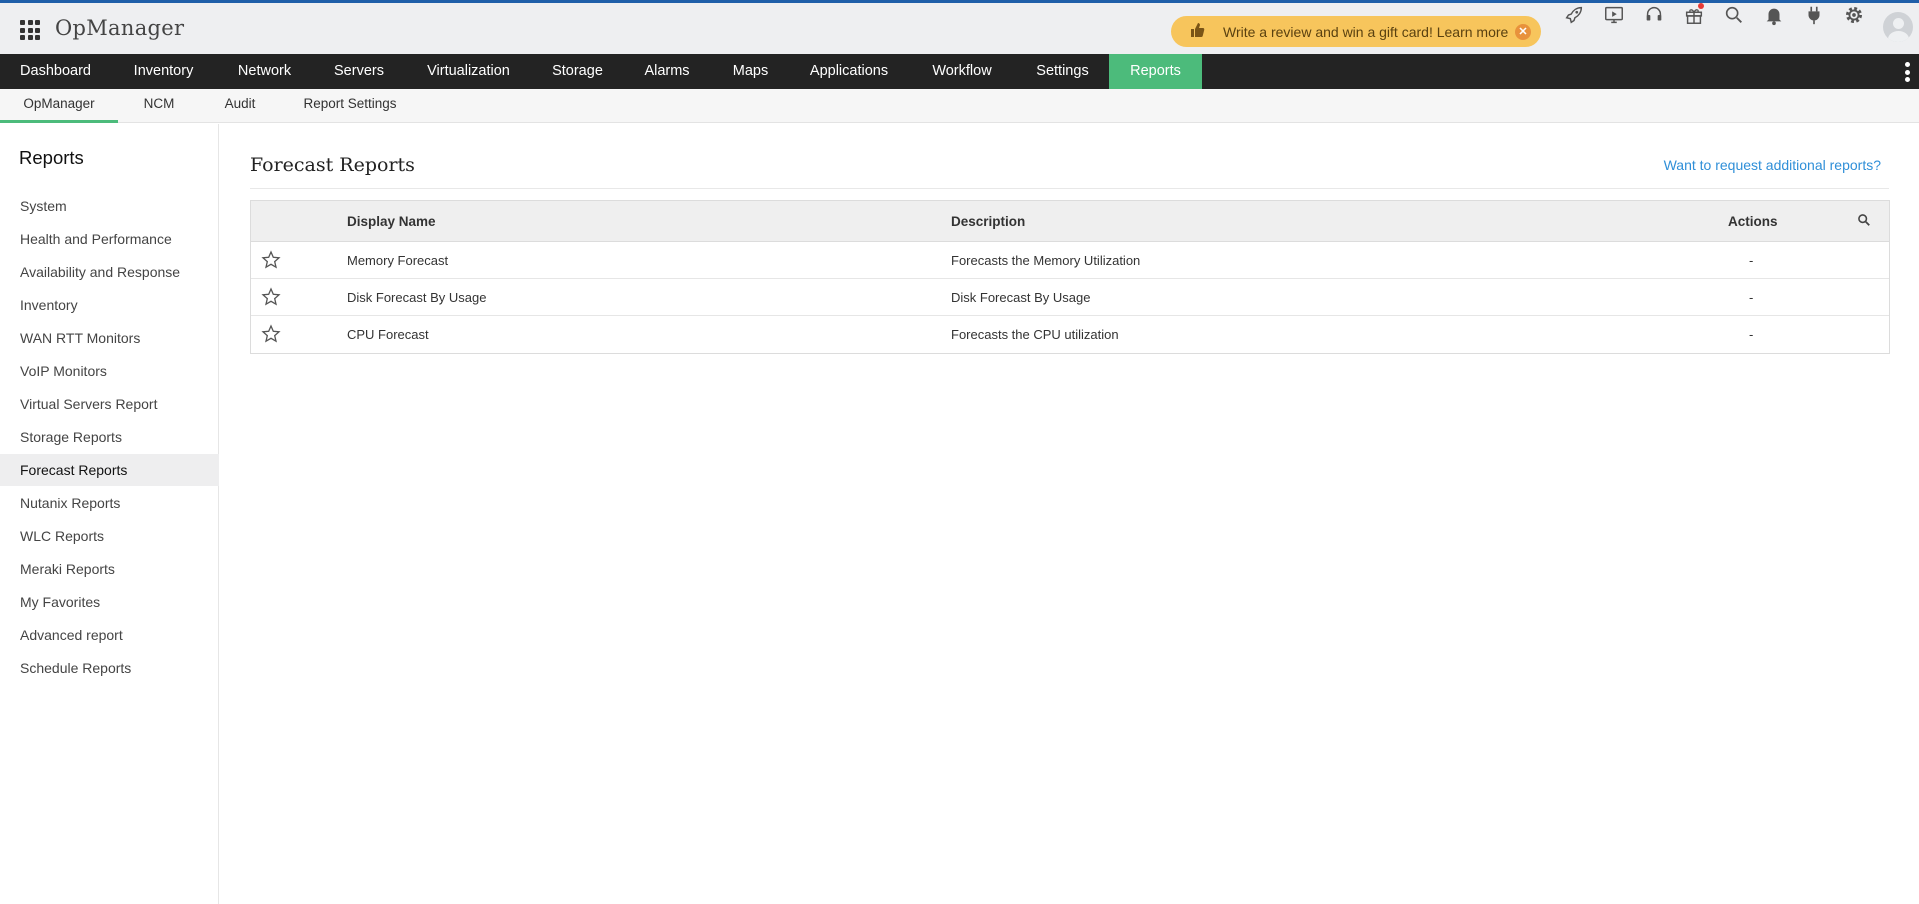 Image resolution: width=1919 pixels, height=904 pixels. I want to click on thumbs-up-icon, so click(1200, 32).